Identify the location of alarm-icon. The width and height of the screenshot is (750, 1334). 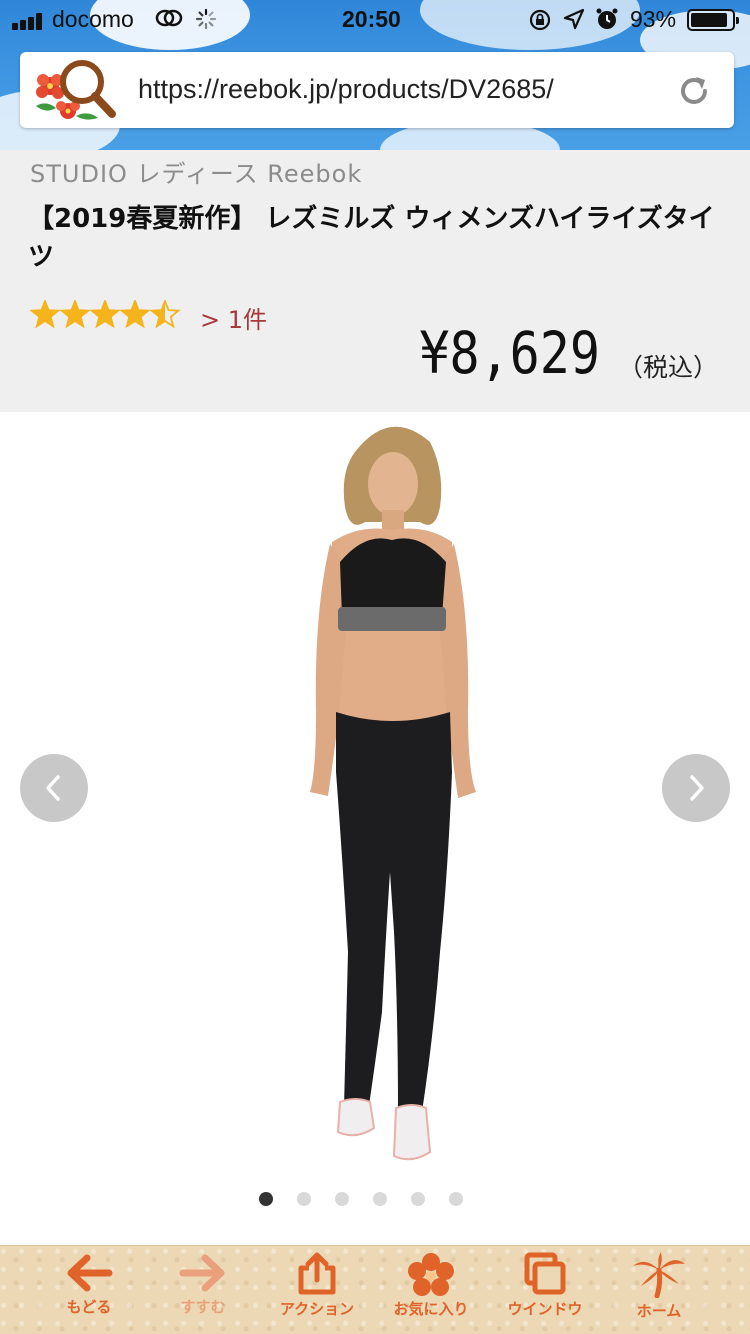
(607, 22).